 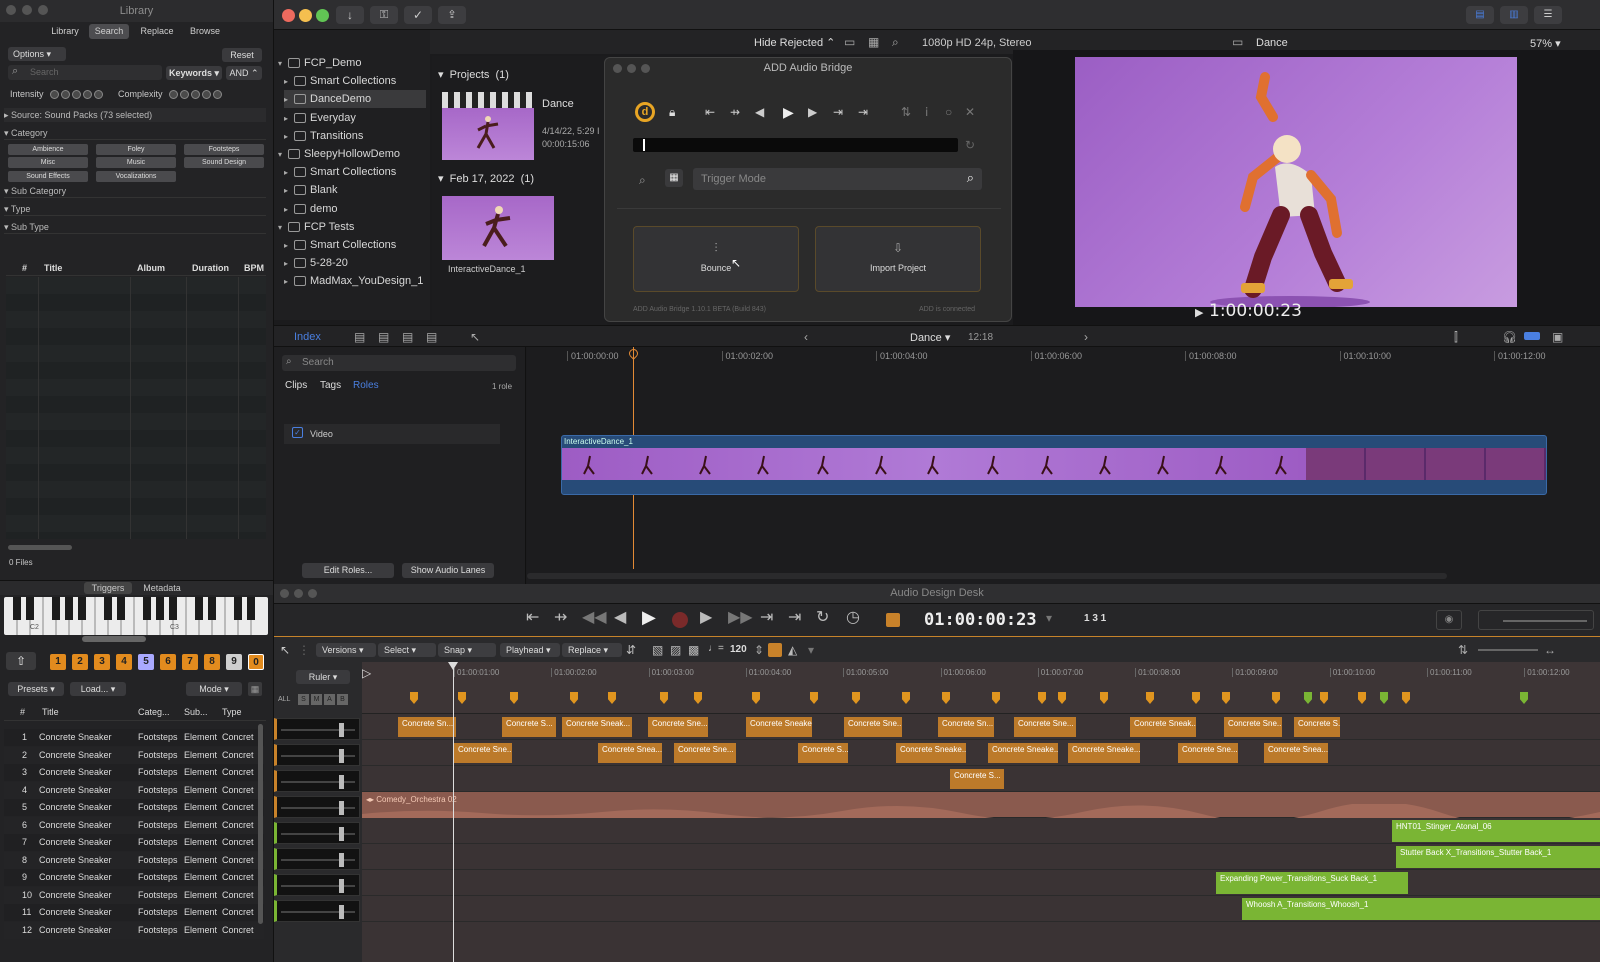 What do you see at coordinates (135, 209) in the screenshot?
I see `type-section: ▾ Type` at bounding box center [135, 209].